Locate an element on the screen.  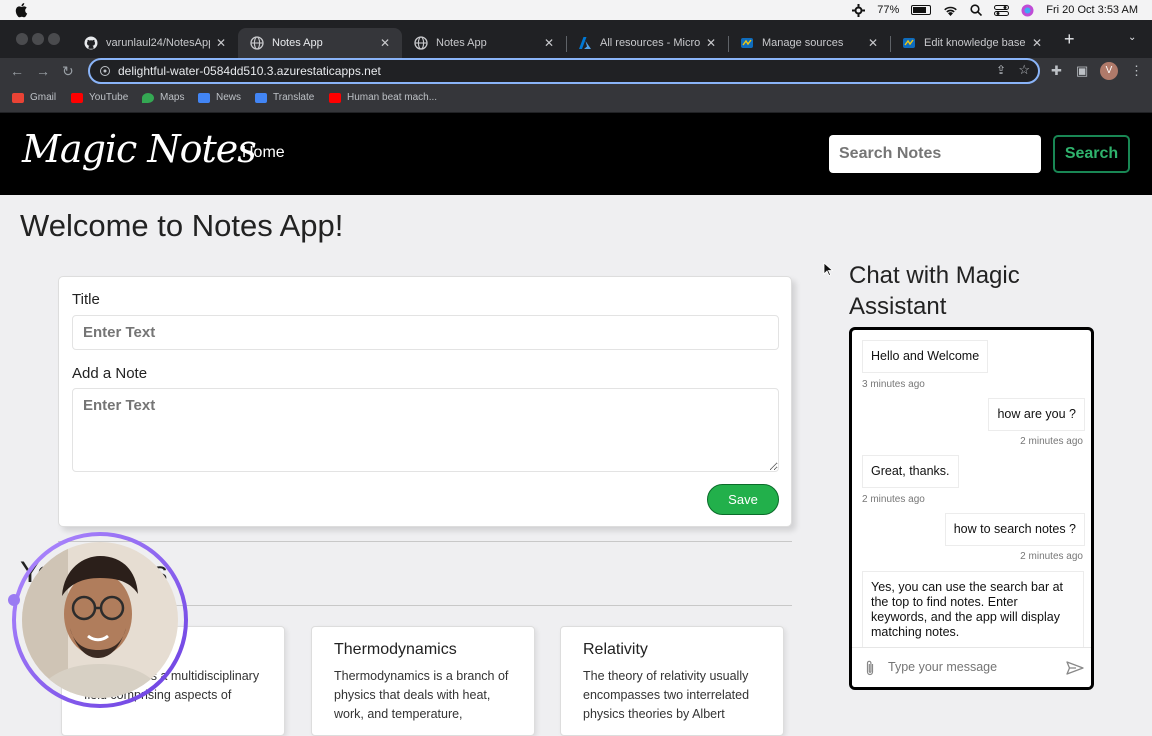
bookmark-news: News is located at coordinates (219, 97).